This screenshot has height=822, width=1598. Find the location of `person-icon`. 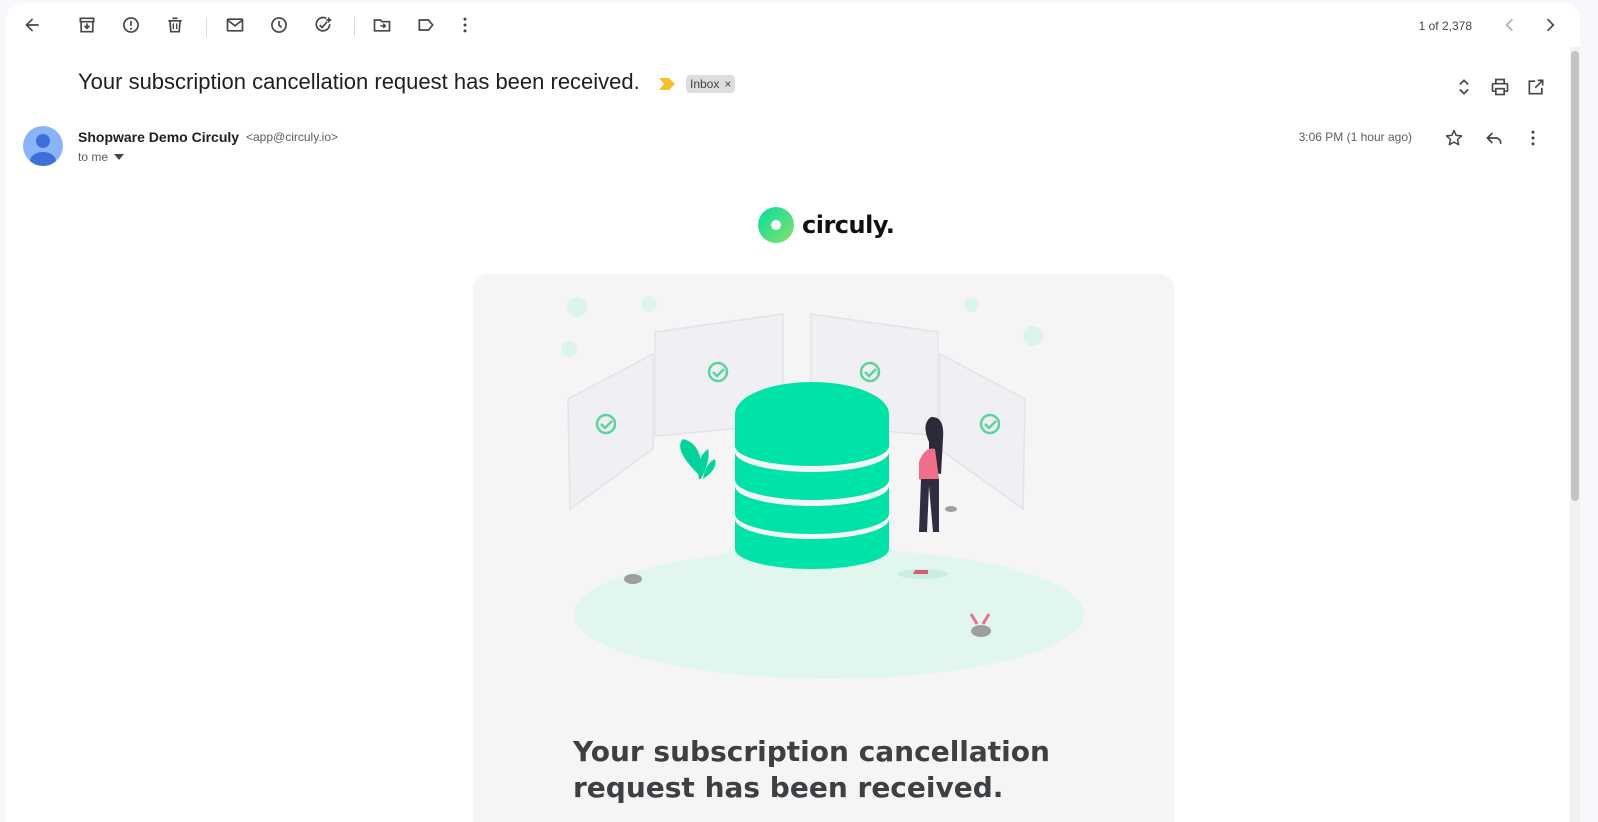

person-icon is located at coordinates (43, 150).